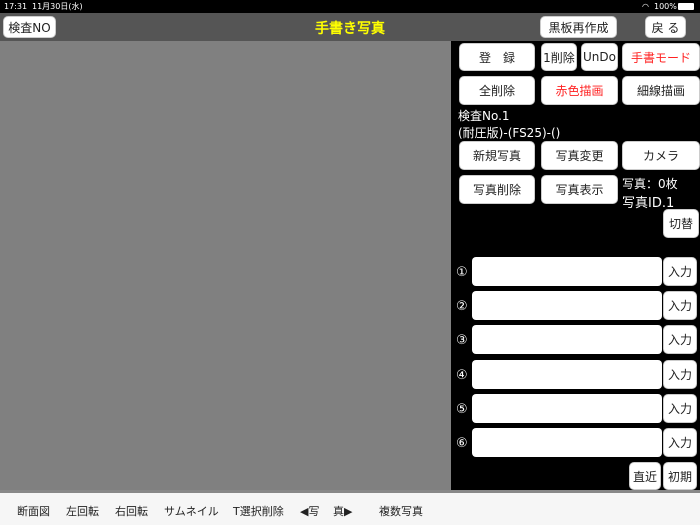  I want to click on input-button-6: 入力, so click(680, 442).